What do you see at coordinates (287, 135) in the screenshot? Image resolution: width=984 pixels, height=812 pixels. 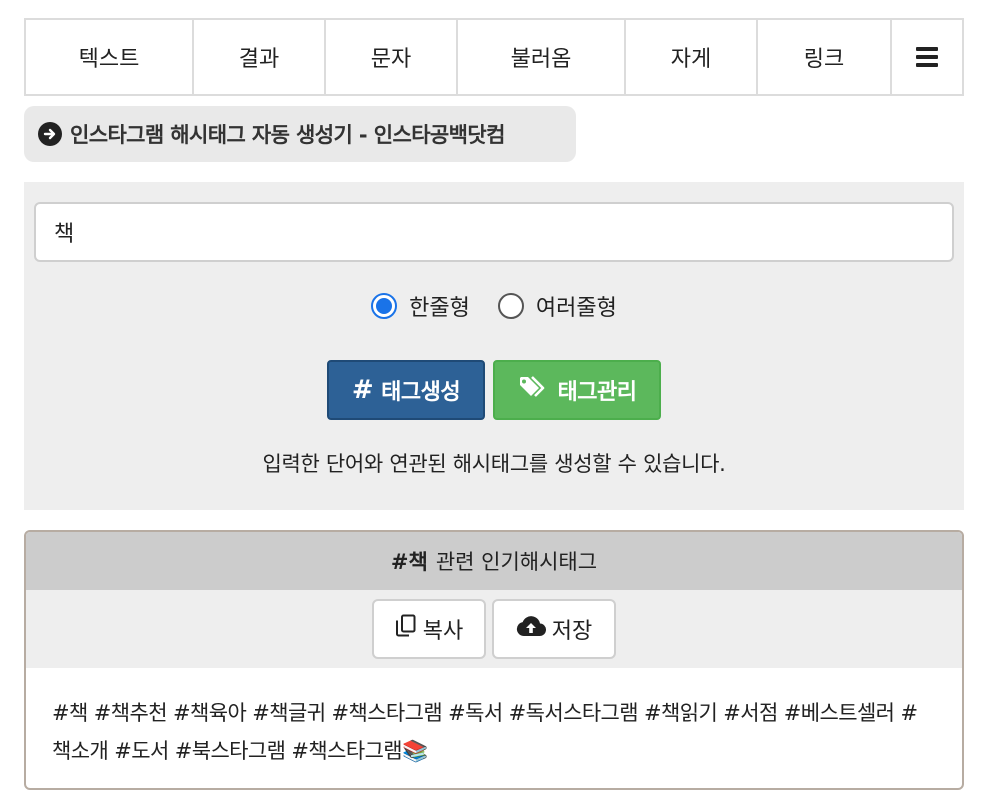 I see `page-title: 인스타그램 해시태그 자동 생성기 - 인스타공백닷컴` at bounding box center [287, 135].